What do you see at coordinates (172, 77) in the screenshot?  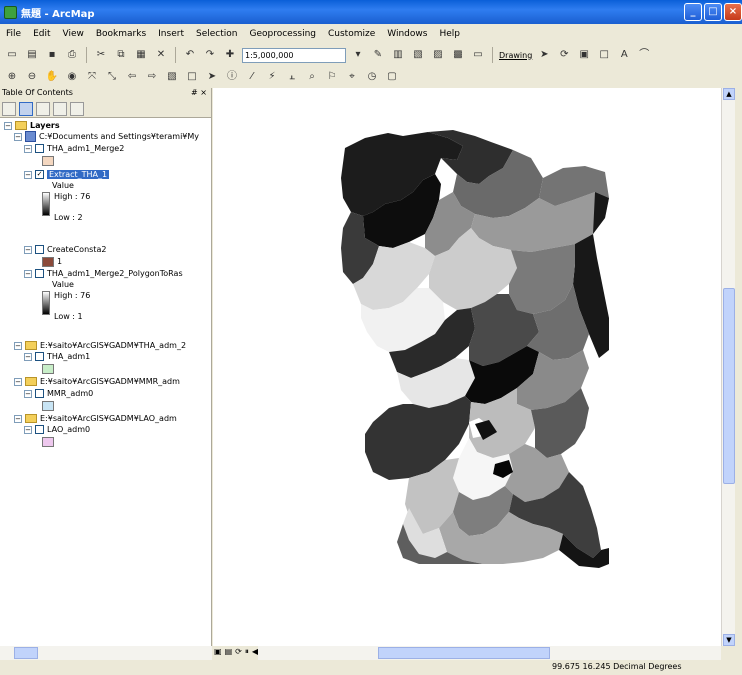 I see `select-features-icon: ▧` at bounding box center [172, 77].